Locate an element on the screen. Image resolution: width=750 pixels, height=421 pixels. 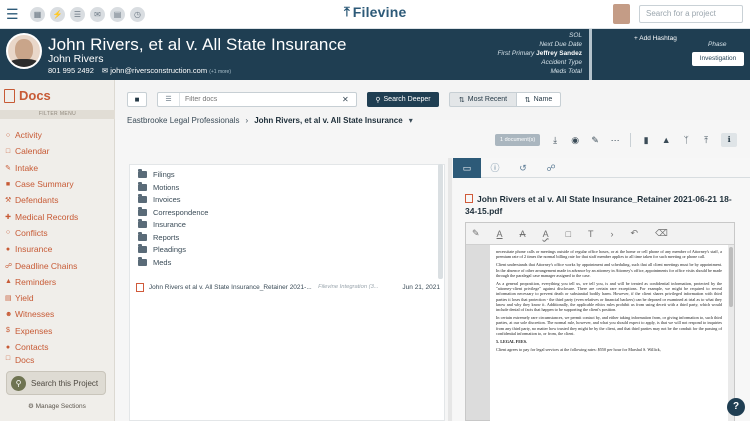
breadcrumb-root: Eastbrooke Legal Professionals is located at coordinates (183, 120).